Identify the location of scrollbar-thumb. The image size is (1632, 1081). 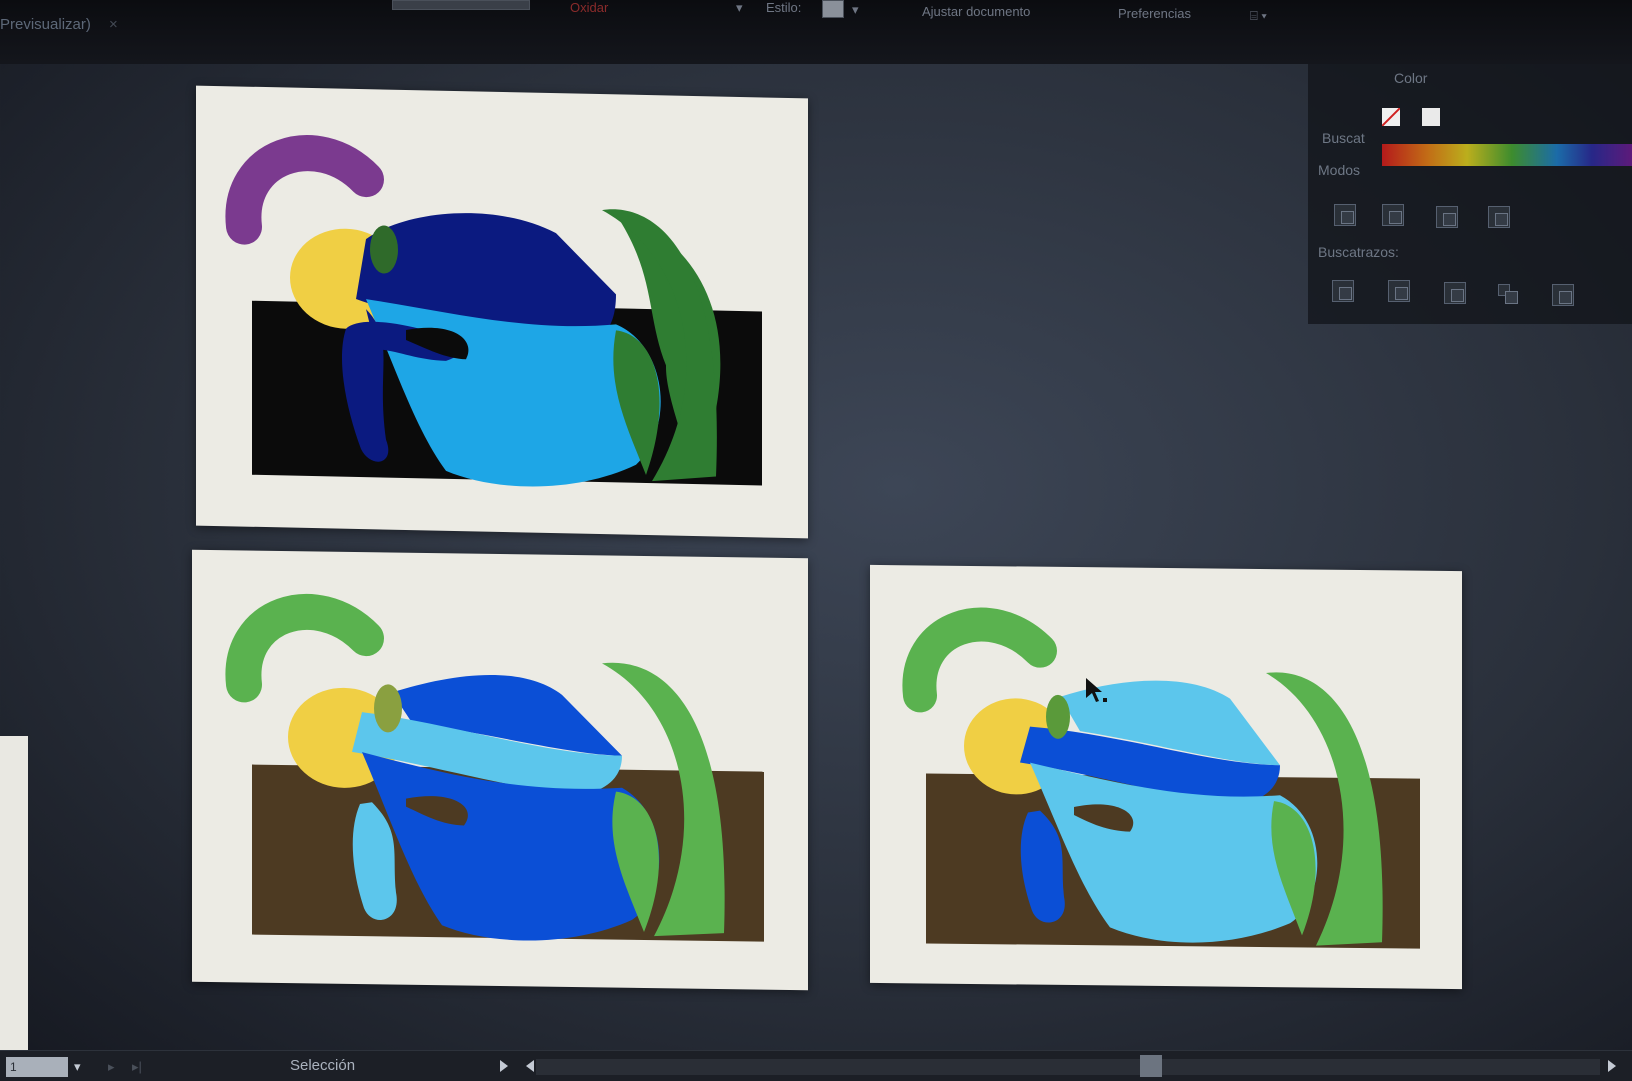
(1151, 1066).